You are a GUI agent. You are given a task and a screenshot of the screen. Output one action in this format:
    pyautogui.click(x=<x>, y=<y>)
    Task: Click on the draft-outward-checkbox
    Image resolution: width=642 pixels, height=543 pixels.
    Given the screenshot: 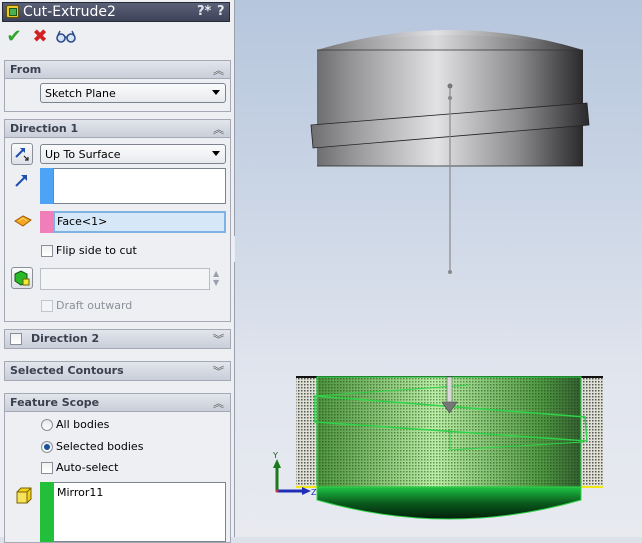 What is the action you would take?
    pyautogui.click(x=47, y=306)
    